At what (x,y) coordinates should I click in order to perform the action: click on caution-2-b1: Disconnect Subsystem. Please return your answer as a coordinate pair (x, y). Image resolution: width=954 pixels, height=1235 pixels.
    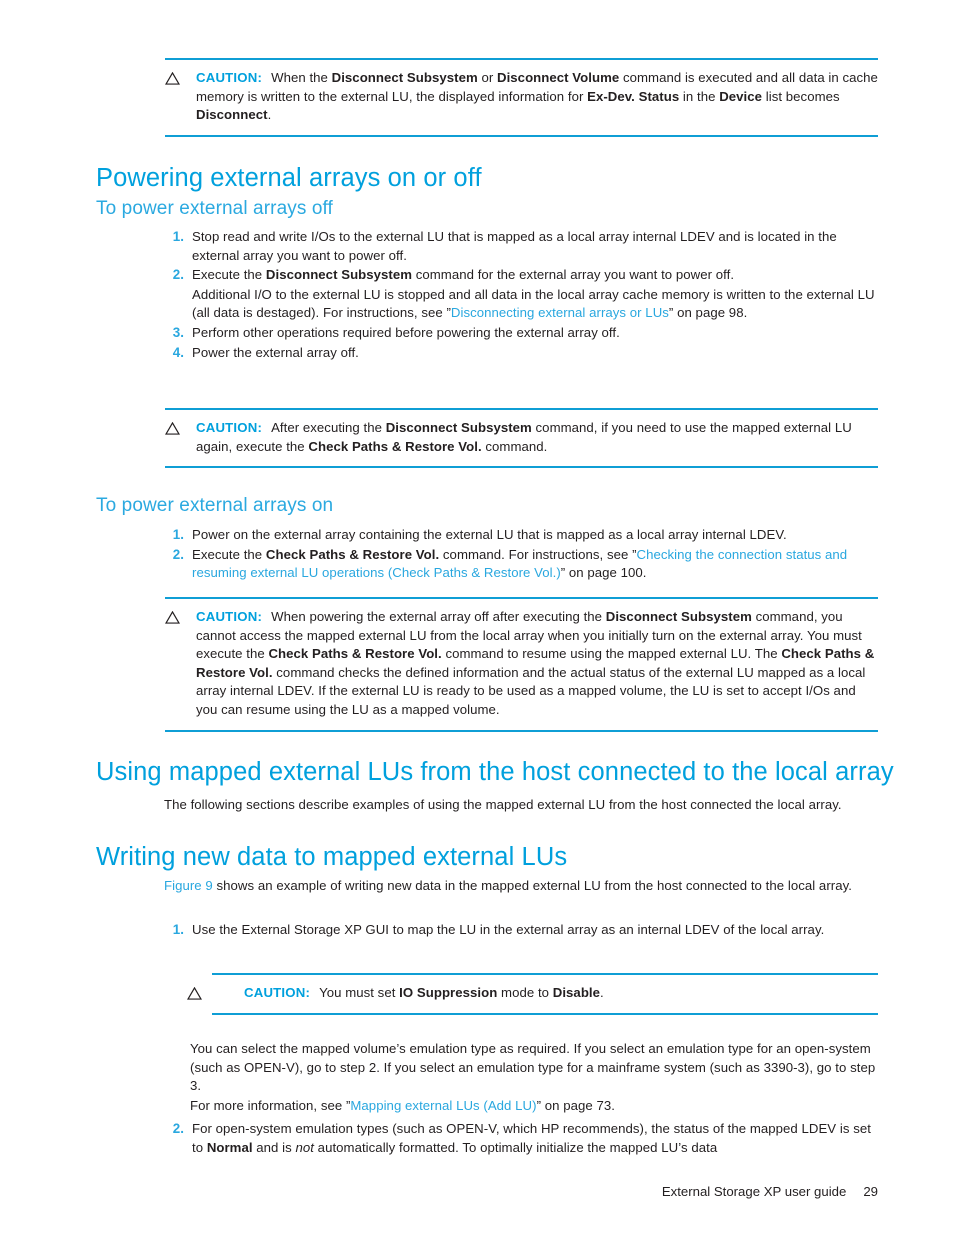
    Looking at the image, I should click on (458, 427).